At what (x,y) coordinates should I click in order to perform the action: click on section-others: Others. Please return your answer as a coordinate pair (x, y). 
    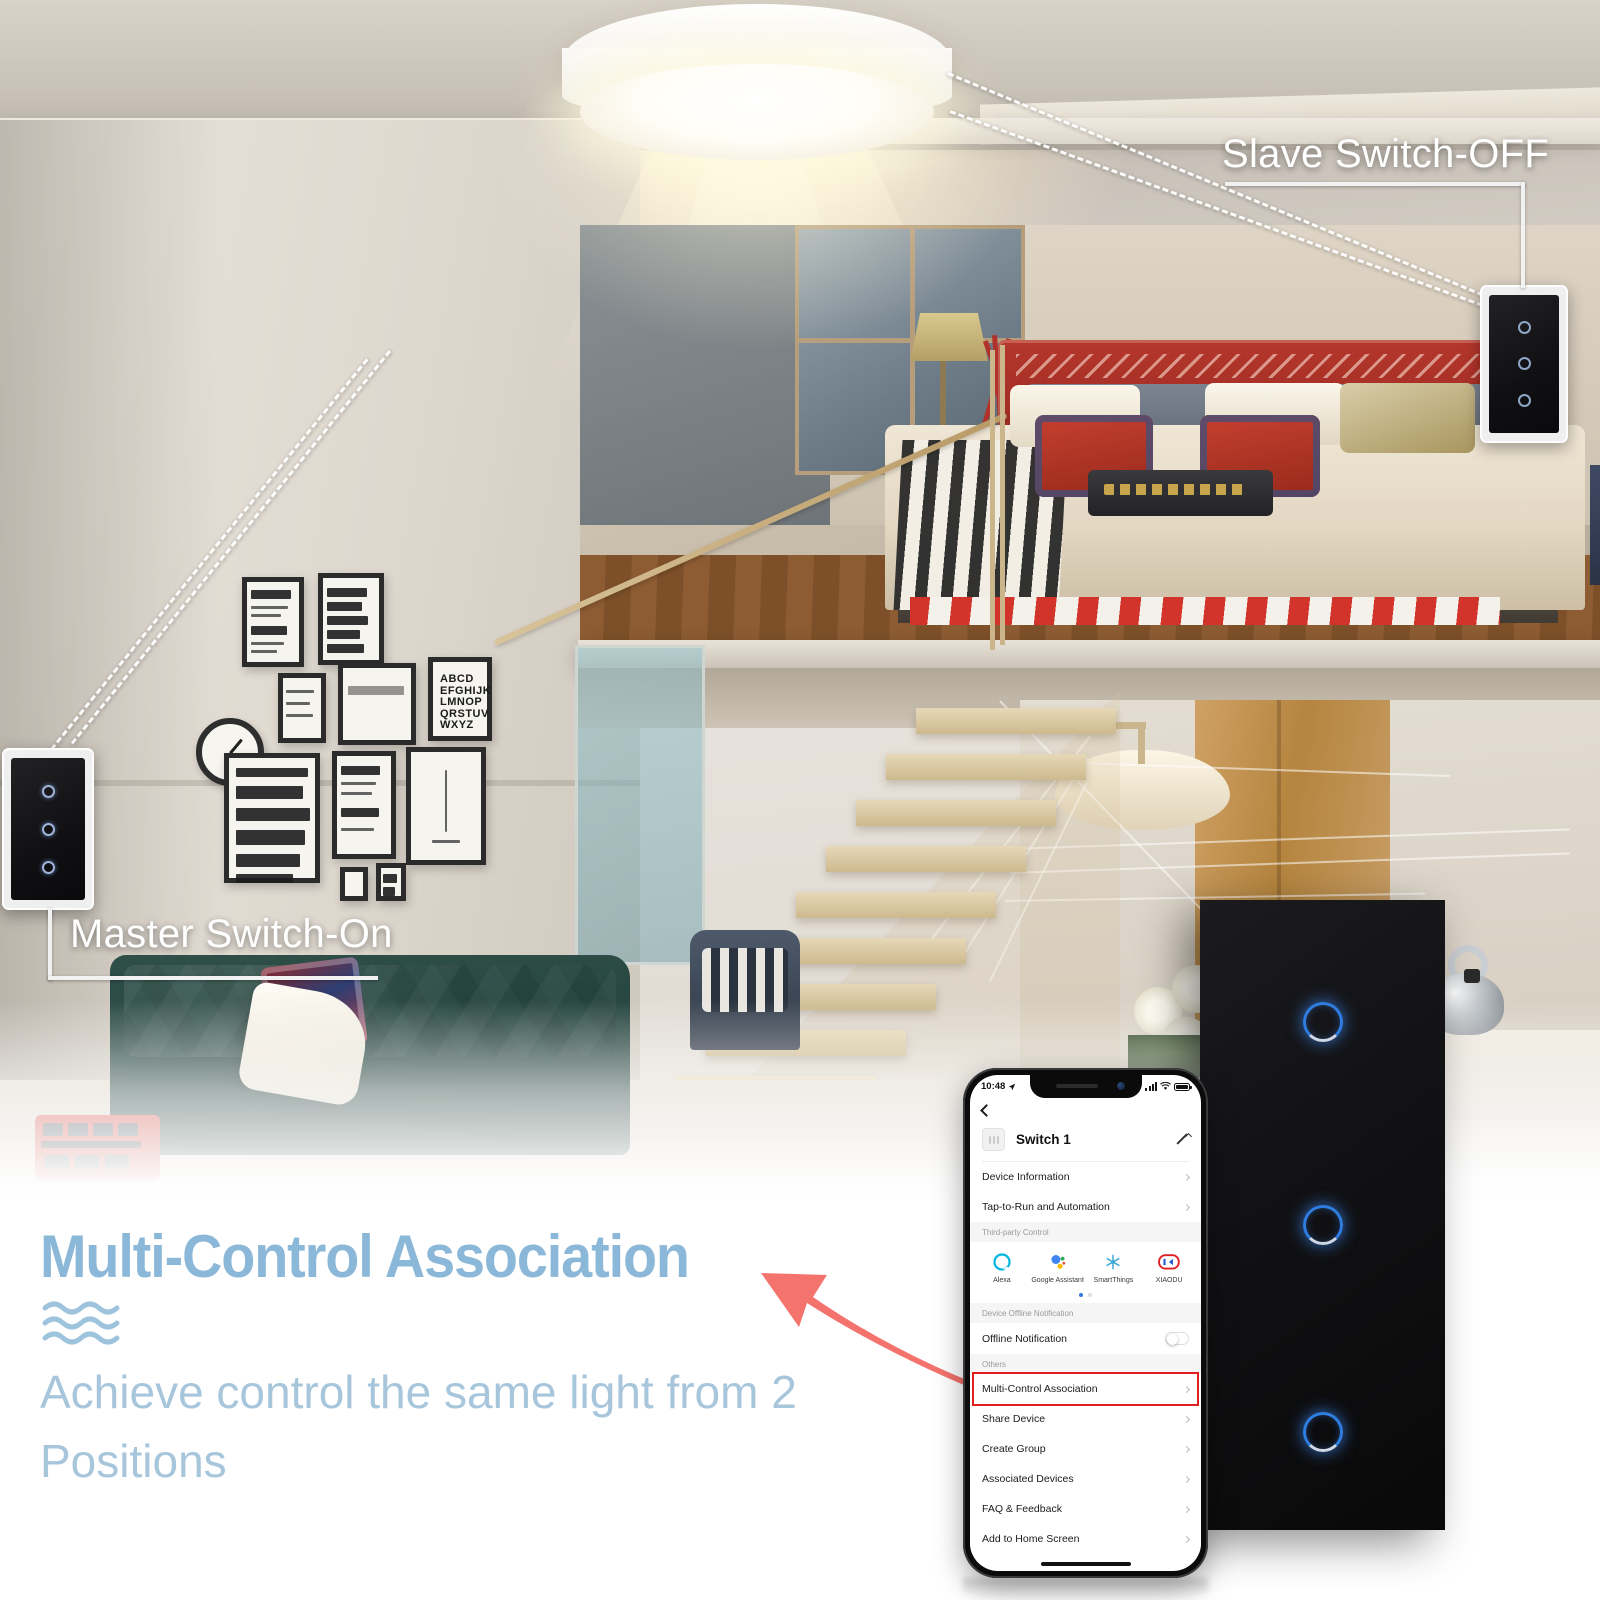
    Looking at the image, I should click on (1085, 1364).